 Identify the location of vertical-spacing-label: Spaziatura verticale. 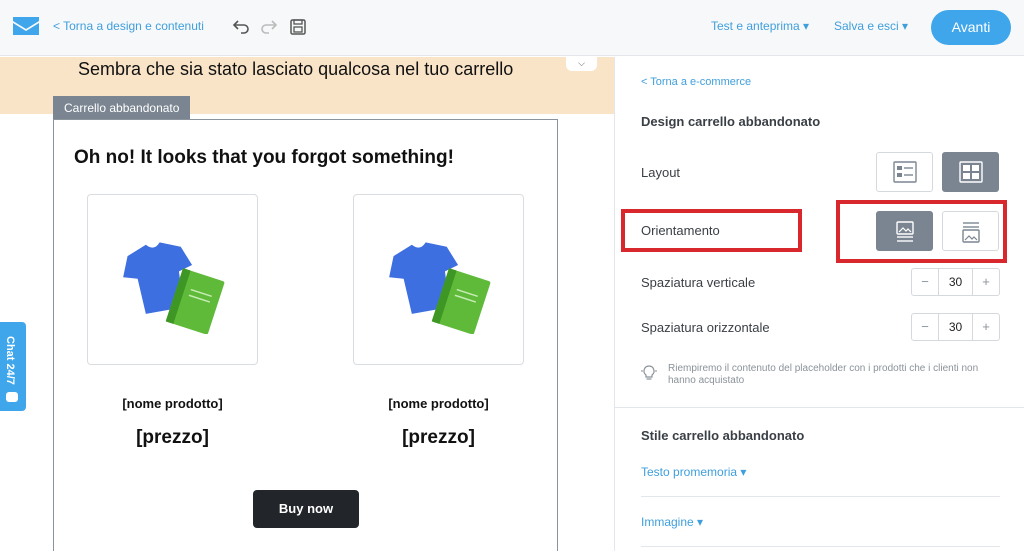
(698, 282).